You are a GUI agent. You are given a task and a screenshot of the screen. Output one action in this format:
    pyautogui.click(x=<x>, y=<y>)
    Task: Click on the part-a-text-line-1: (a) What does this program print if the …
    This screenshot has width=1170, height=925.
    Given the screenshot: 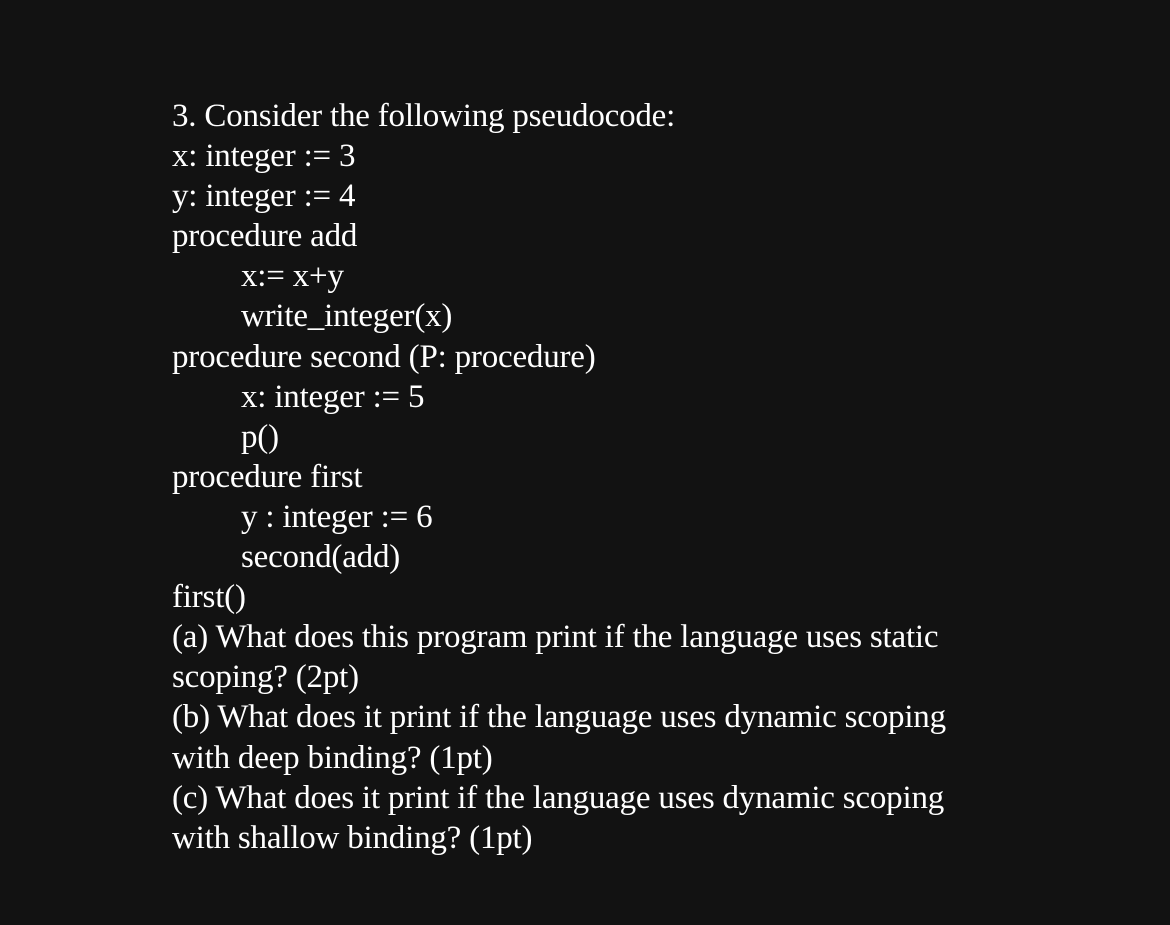 What is the action you would take?
    pyautogui.click(x=555, y=637)
    